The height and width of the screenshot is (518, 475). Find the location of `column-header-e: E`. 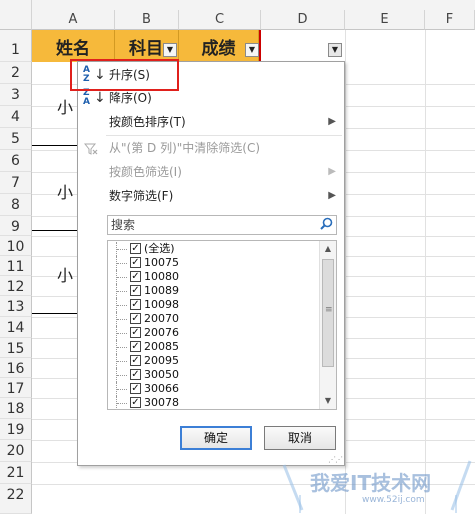

column-header-e: E is located at coordinates (385, 20).